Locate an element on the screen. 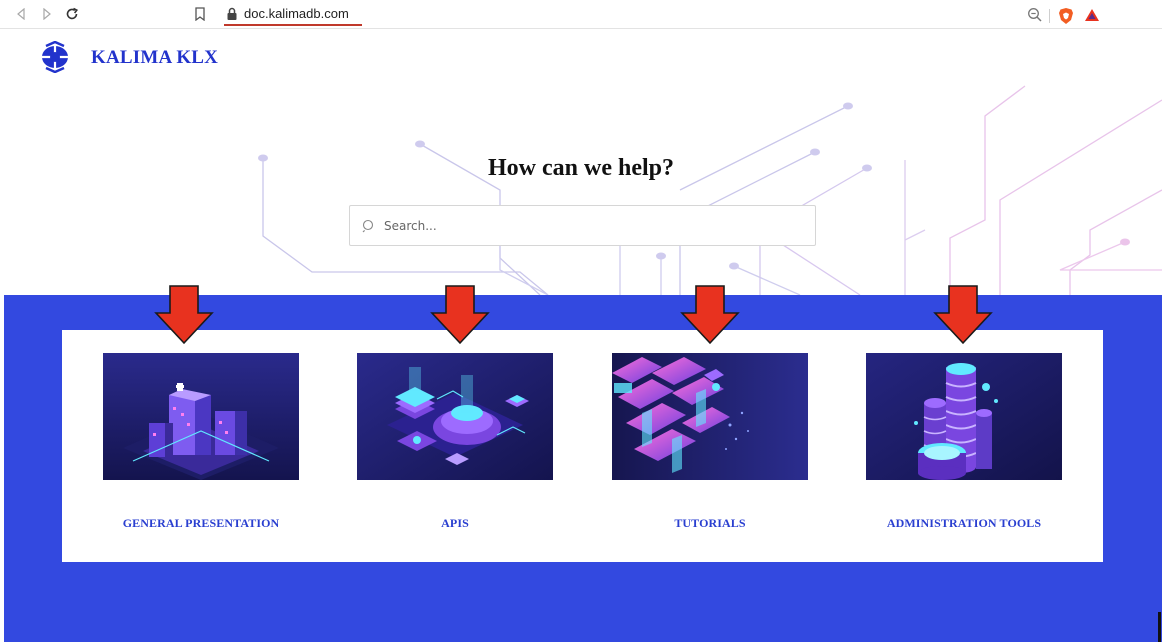 The image size is (1162, 642). kalima-logo-icon is located at coordinates (55, 57).